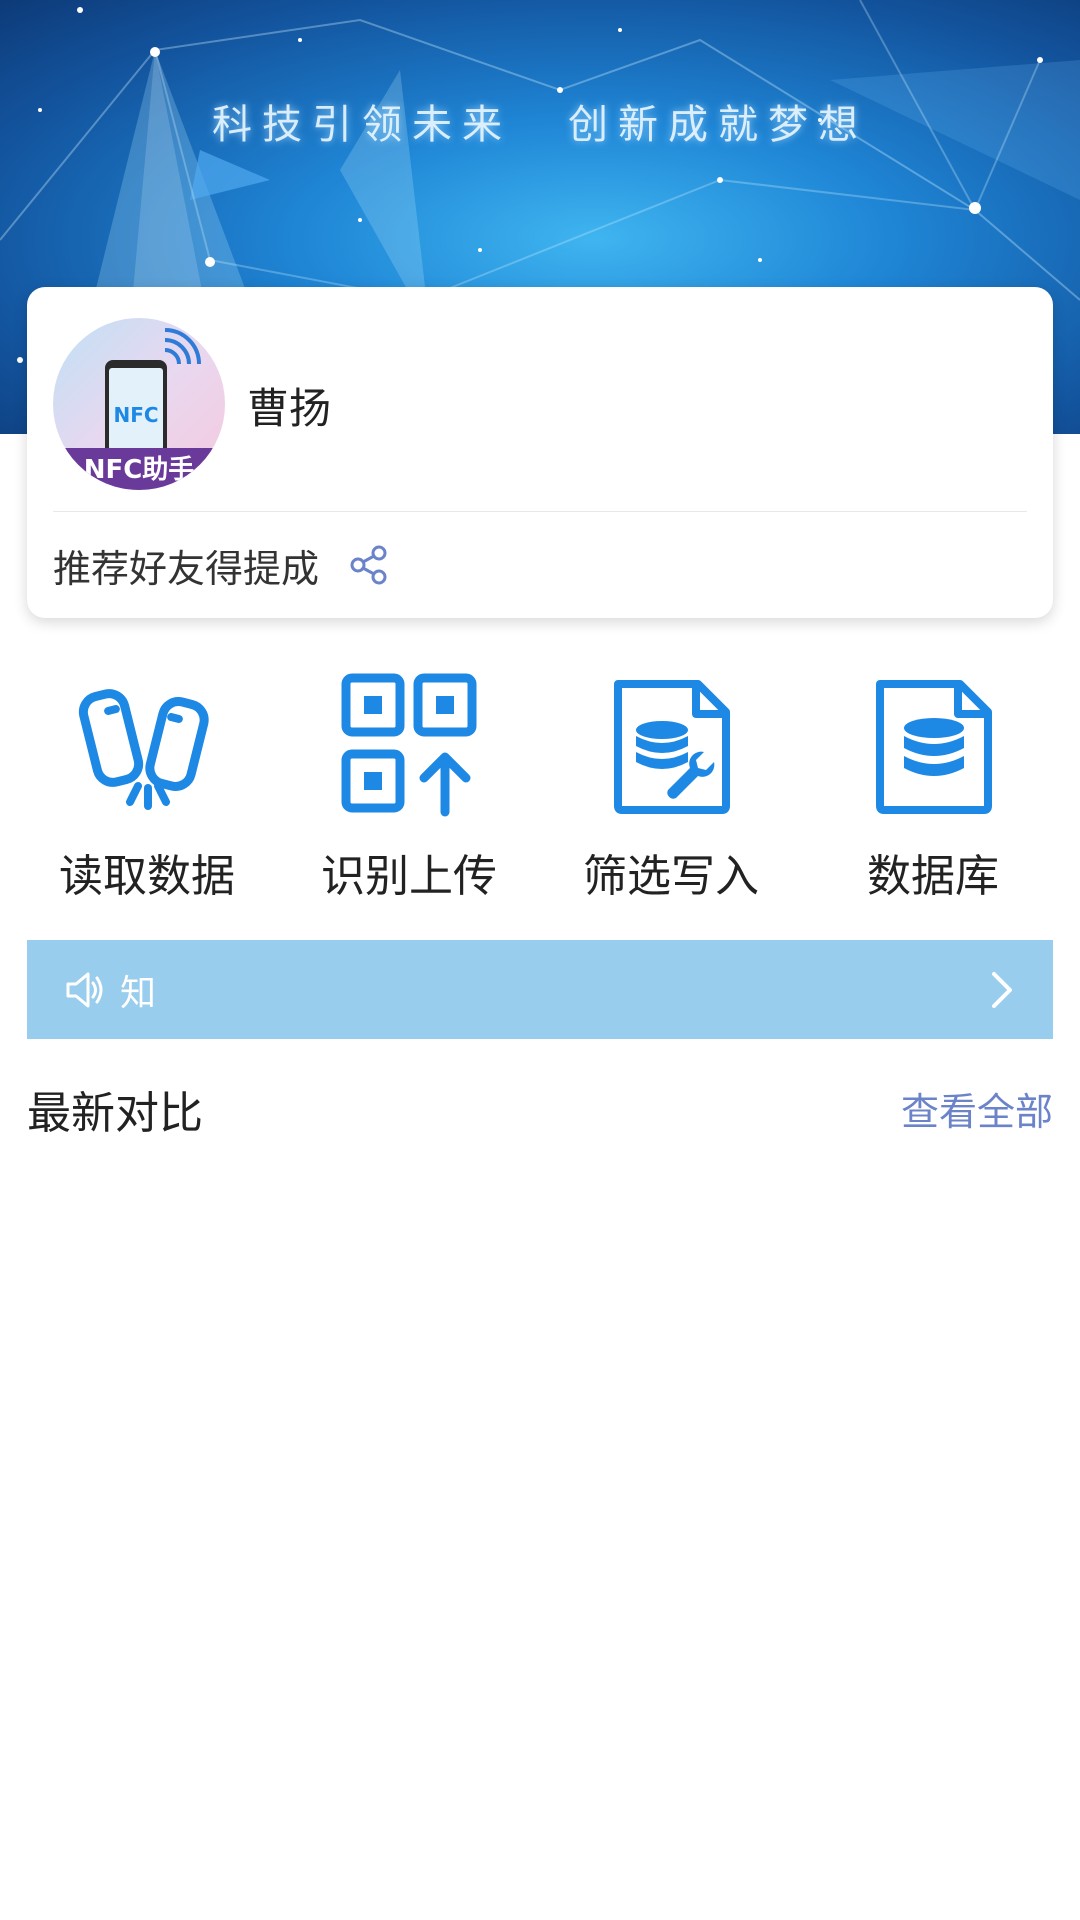 The height and width of the screenshot is (1920, 1080). What do you see at coordinates (147, 876) in the screenshot?
I see `action-label: 读取数据` at bounding box center [147, 876].